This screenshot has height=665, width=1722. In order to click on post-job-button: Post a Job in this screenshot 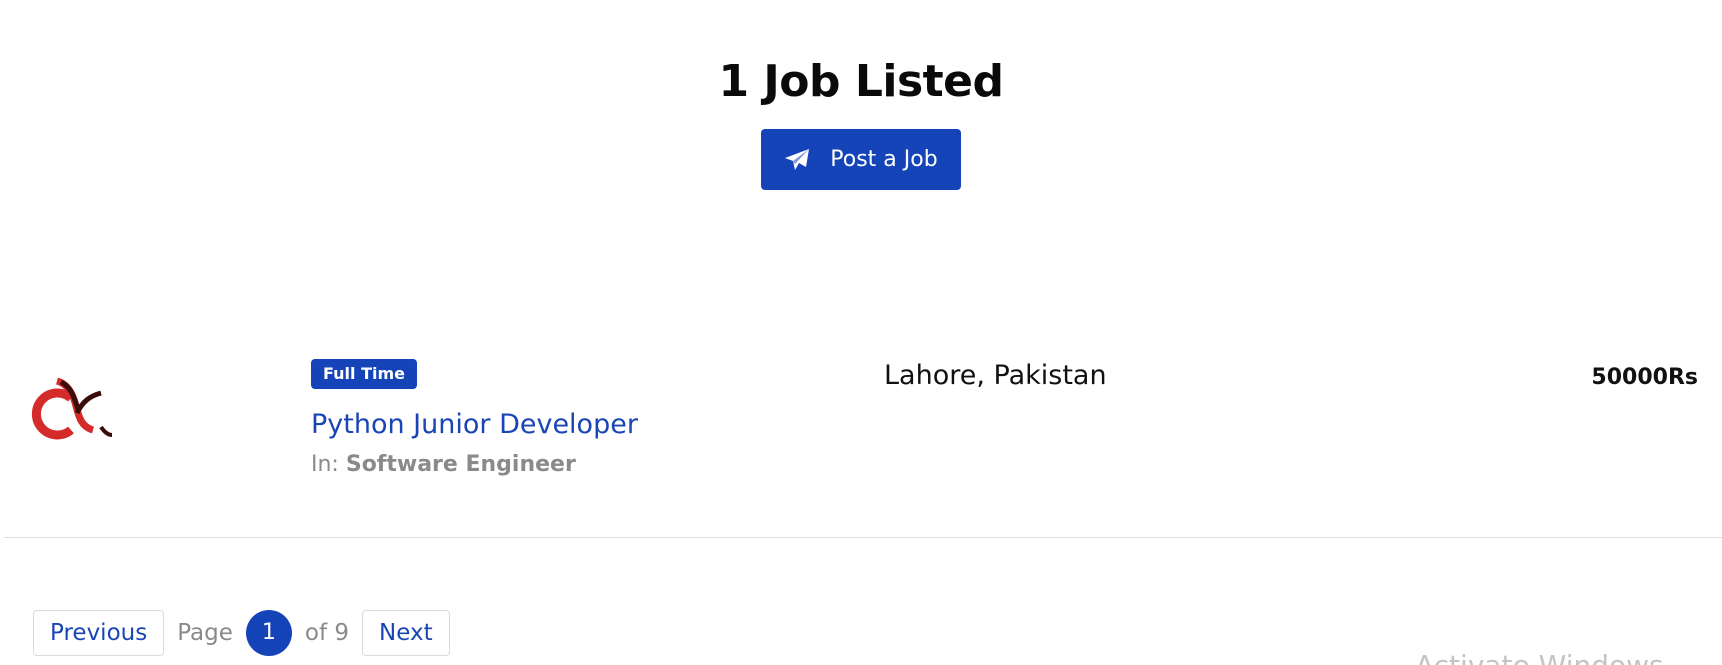, I will do `click(861, 159)`.